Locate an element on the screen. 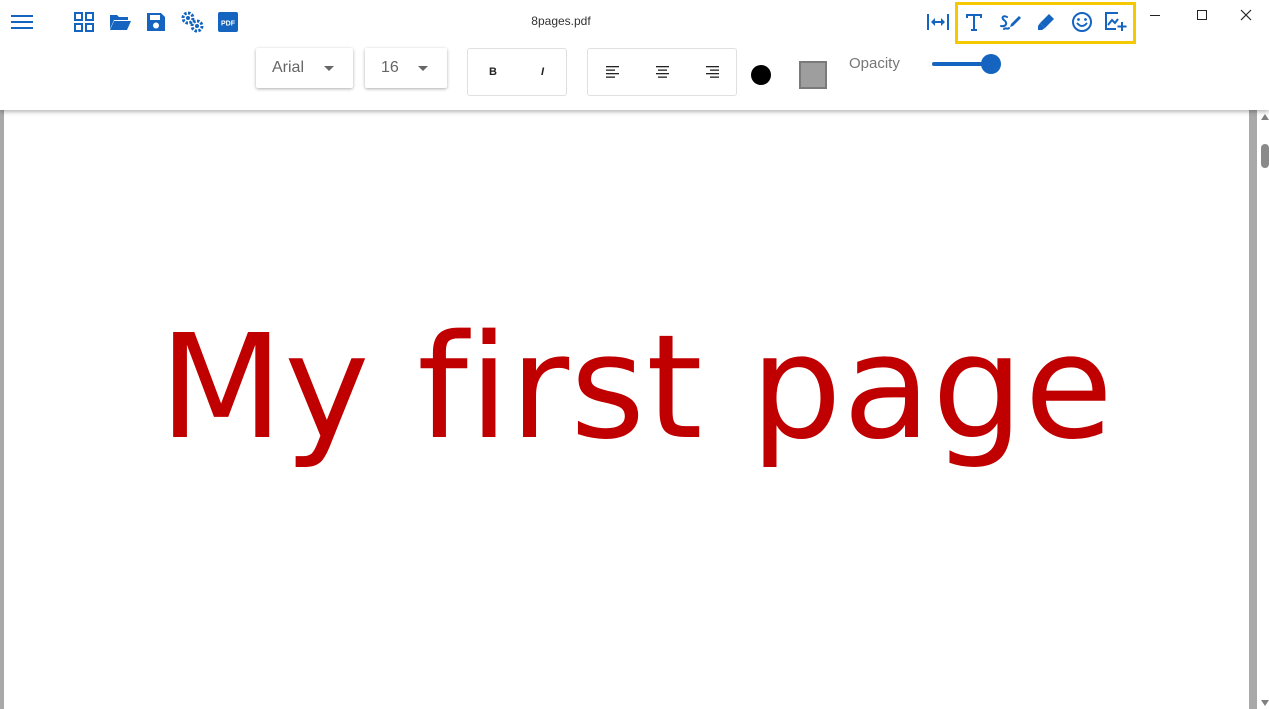 Image resolution: width=1269 pixels, height=709 pixels. align-center-button is located at coordinates (663, 72).